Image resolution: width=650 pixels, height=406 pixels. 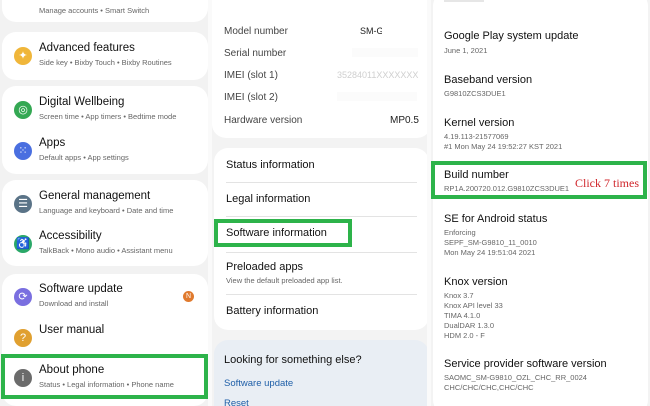 I want to click on row-value: CHC/CHC/CHC,CHC/CHC, so click(x=489, y=387).